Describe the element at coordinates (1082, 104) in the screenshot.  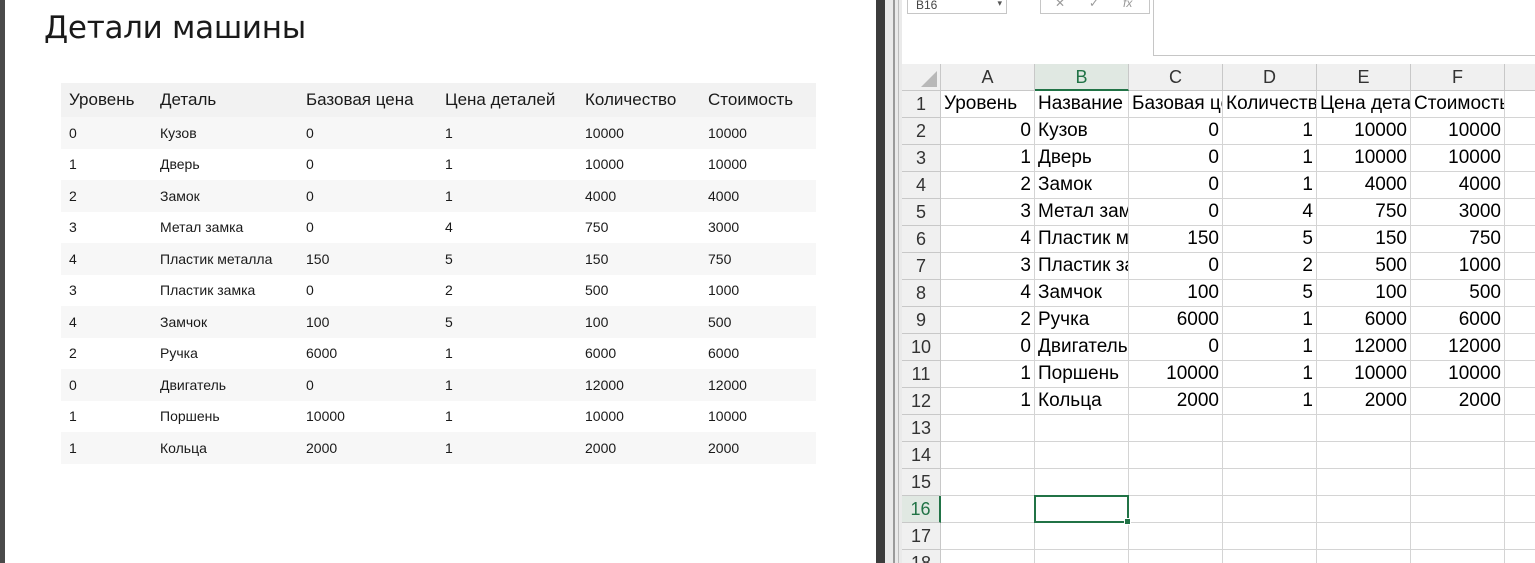
I see `sheet-cell: Название` at that location.